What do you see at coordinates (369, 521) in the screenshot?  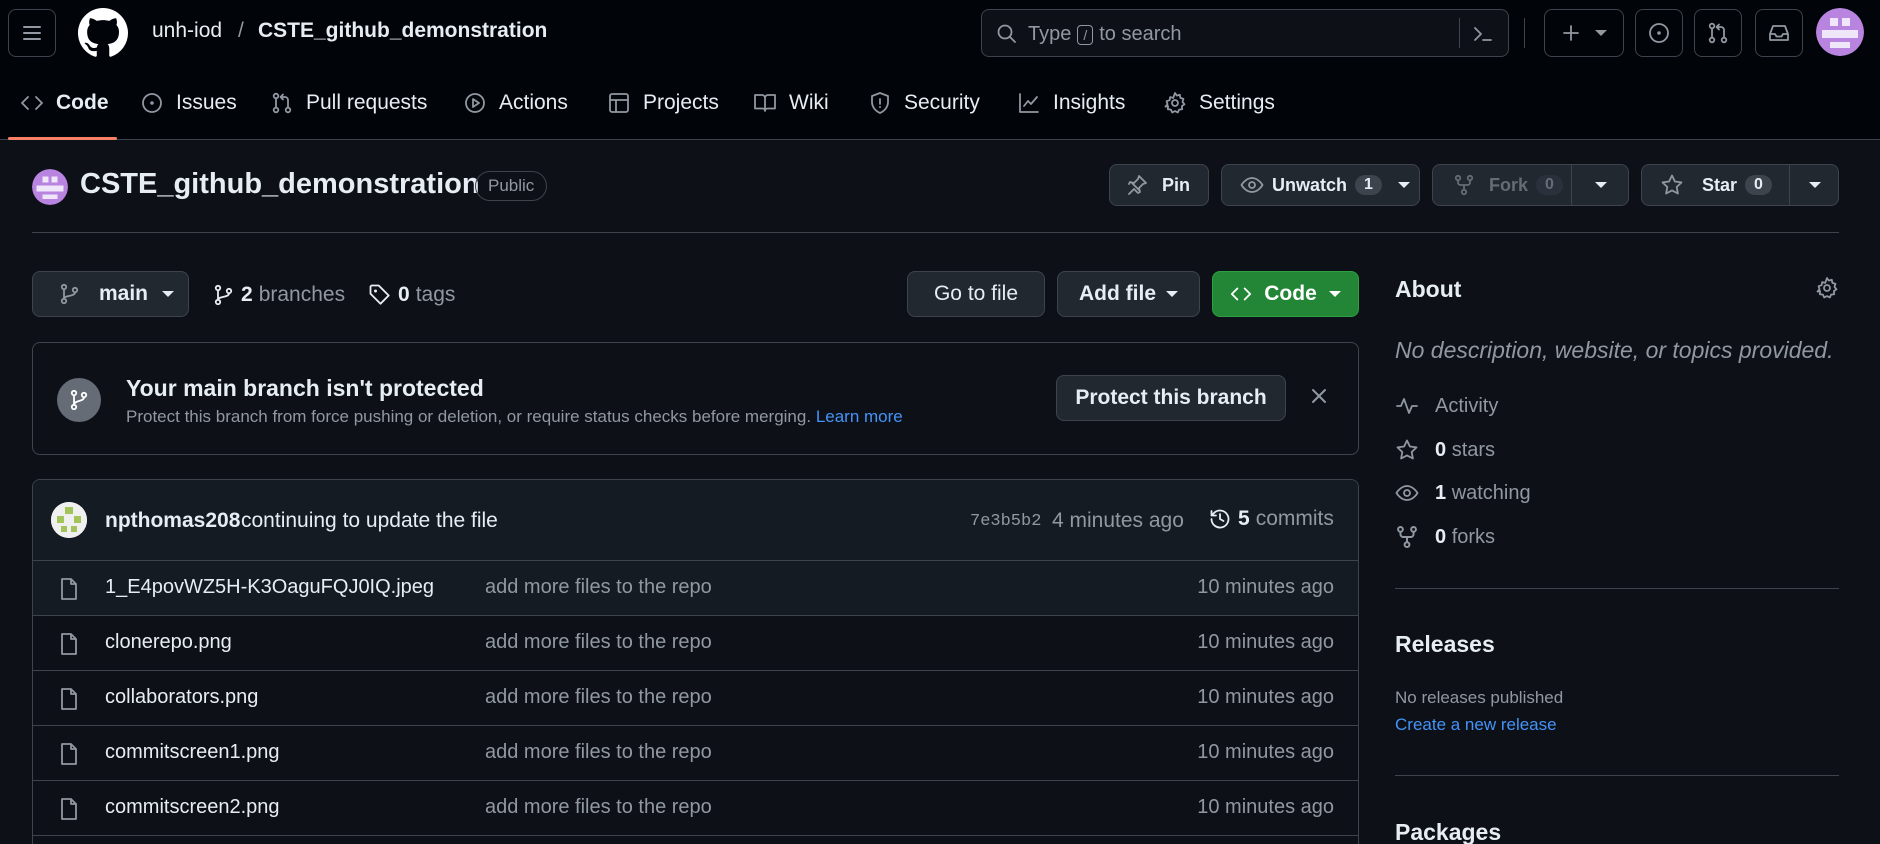 I see `commit-message: continuing to update the file` at bounding box center [369, 521].